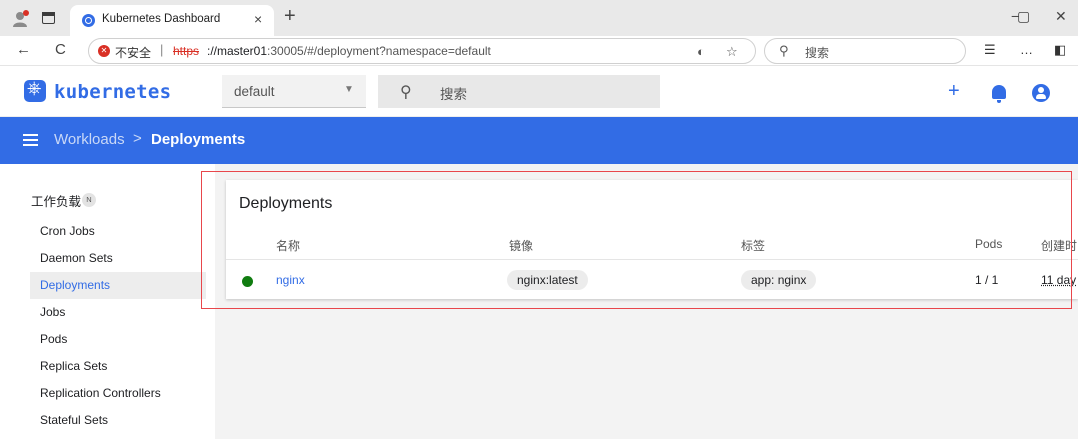 The image size is (1078, 439). I want to click on reload-button: C, so click(60, 49).